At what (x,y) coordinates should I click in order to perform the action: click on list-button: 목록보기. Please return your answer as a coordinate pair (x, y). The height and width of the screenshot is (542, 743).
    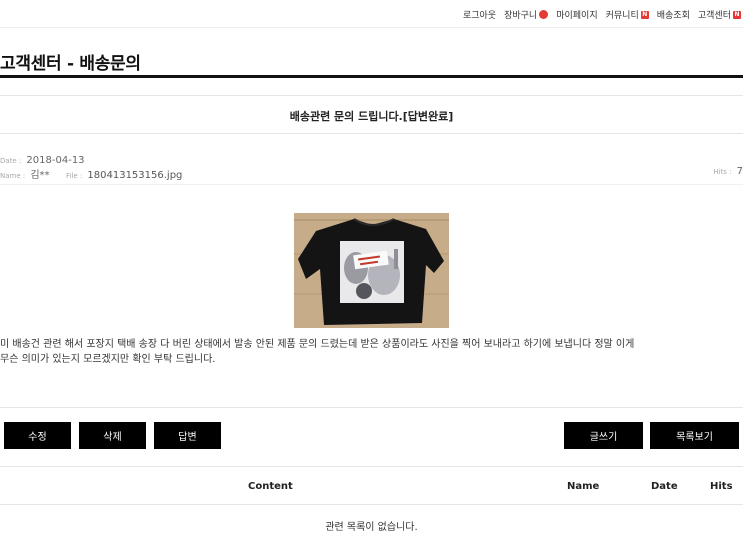
    Looking at the image, I should click on (694, 435).